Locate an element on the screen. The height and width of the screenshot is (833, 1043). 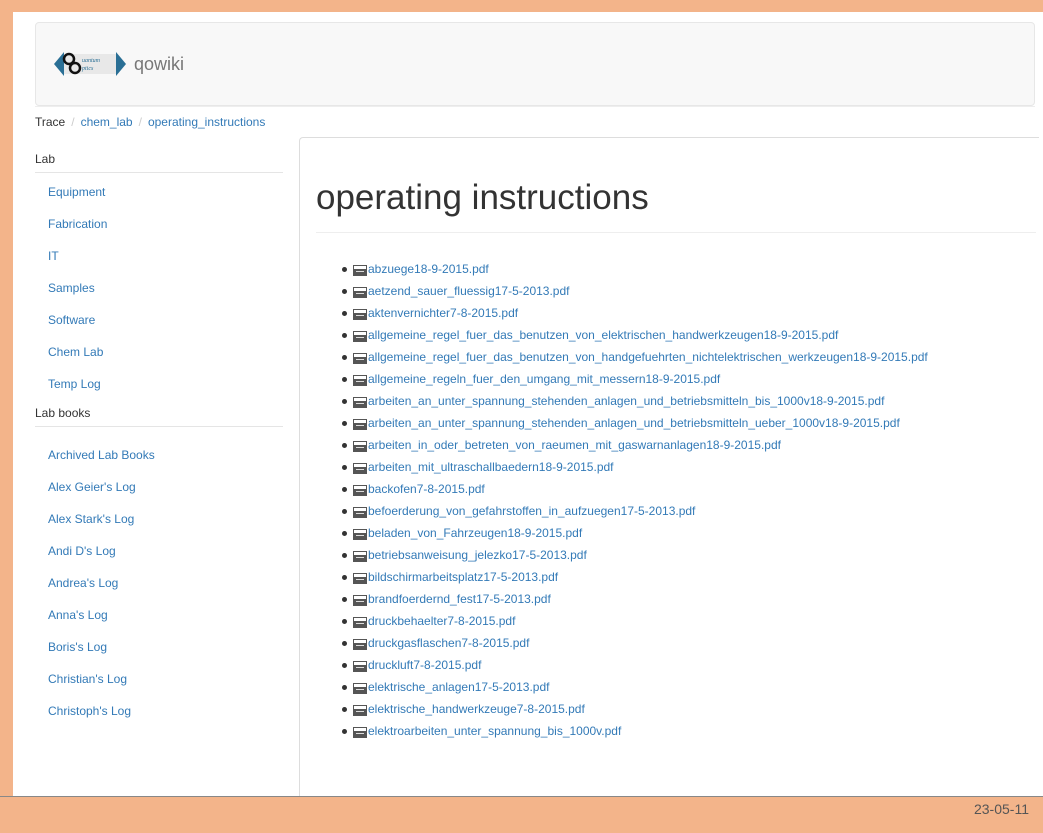
file-link: elektrische_anlagen17-5-2013.pdf is located at coordinates (458, 687).